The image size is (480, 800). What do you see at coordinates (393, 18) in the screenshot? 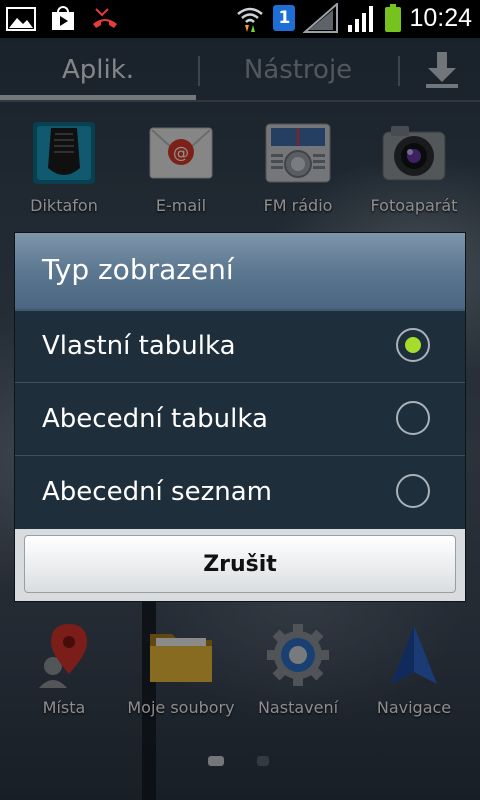
I see `battery-icon` at bounding box center [393, 18].